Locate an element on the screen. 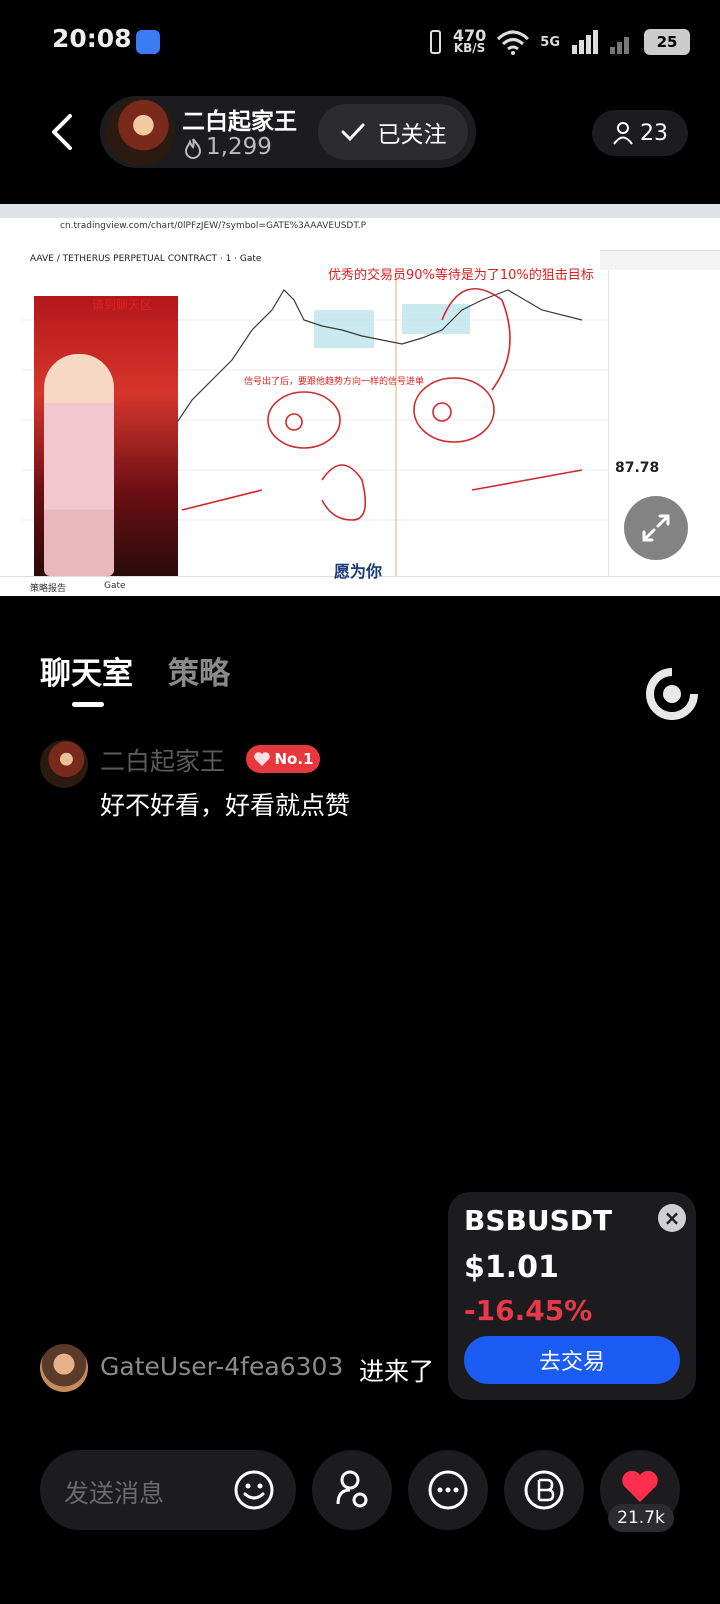 Image resolution: width=720 pixels, height=1604 pixels. host-avatar is located at coordinates (140, 132).